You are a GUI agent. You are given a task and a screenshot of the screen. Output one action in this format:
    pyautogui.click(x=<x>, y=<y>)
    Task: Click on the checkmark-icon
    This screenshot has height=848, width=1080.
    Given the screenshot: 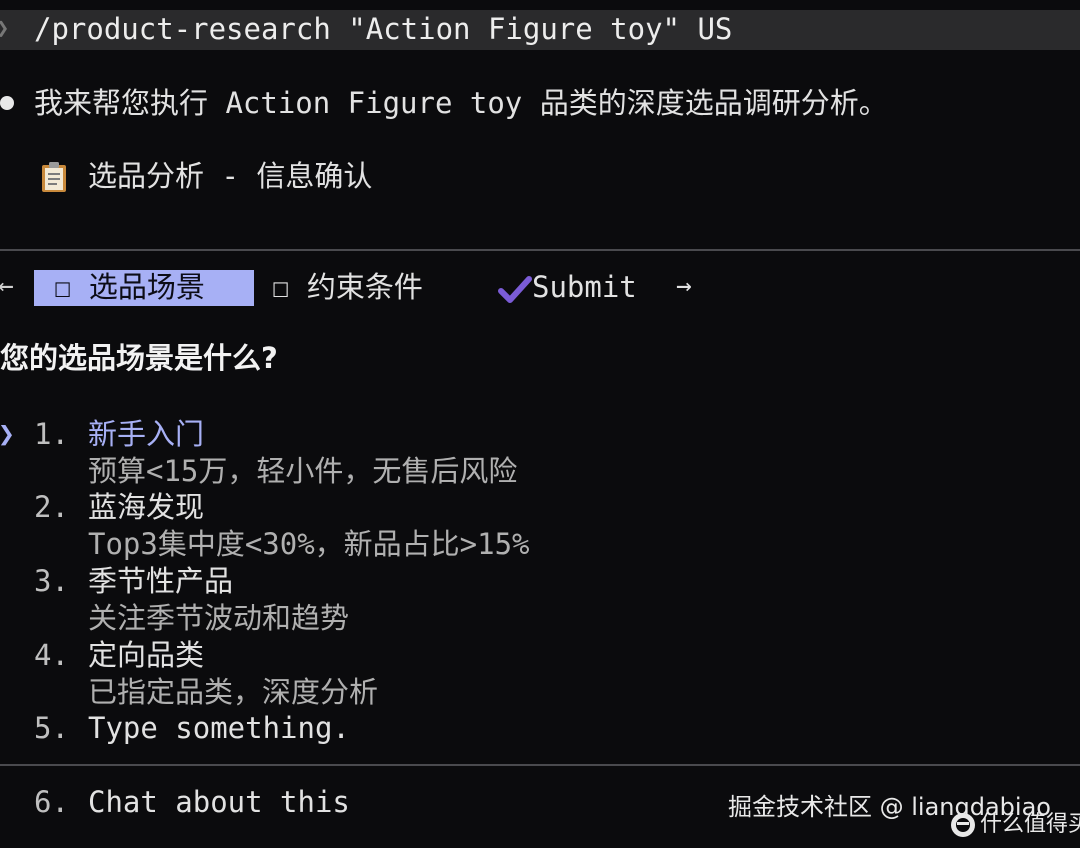 What is the action you would take?
    pyautogui.click(x=515, y=289)
    